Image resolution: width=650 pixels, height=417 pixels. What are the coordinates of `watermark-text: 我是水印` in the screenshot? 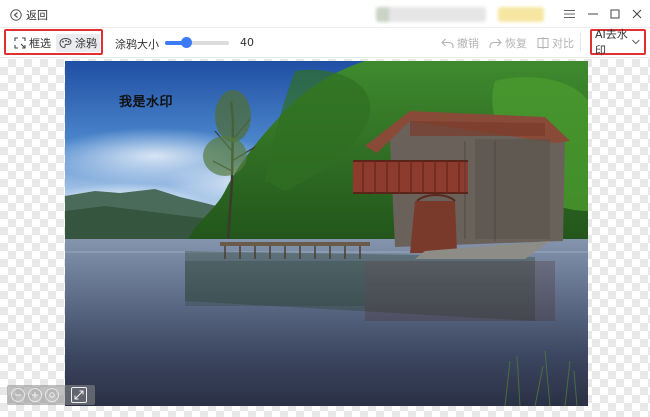 It's located at (146, 102).